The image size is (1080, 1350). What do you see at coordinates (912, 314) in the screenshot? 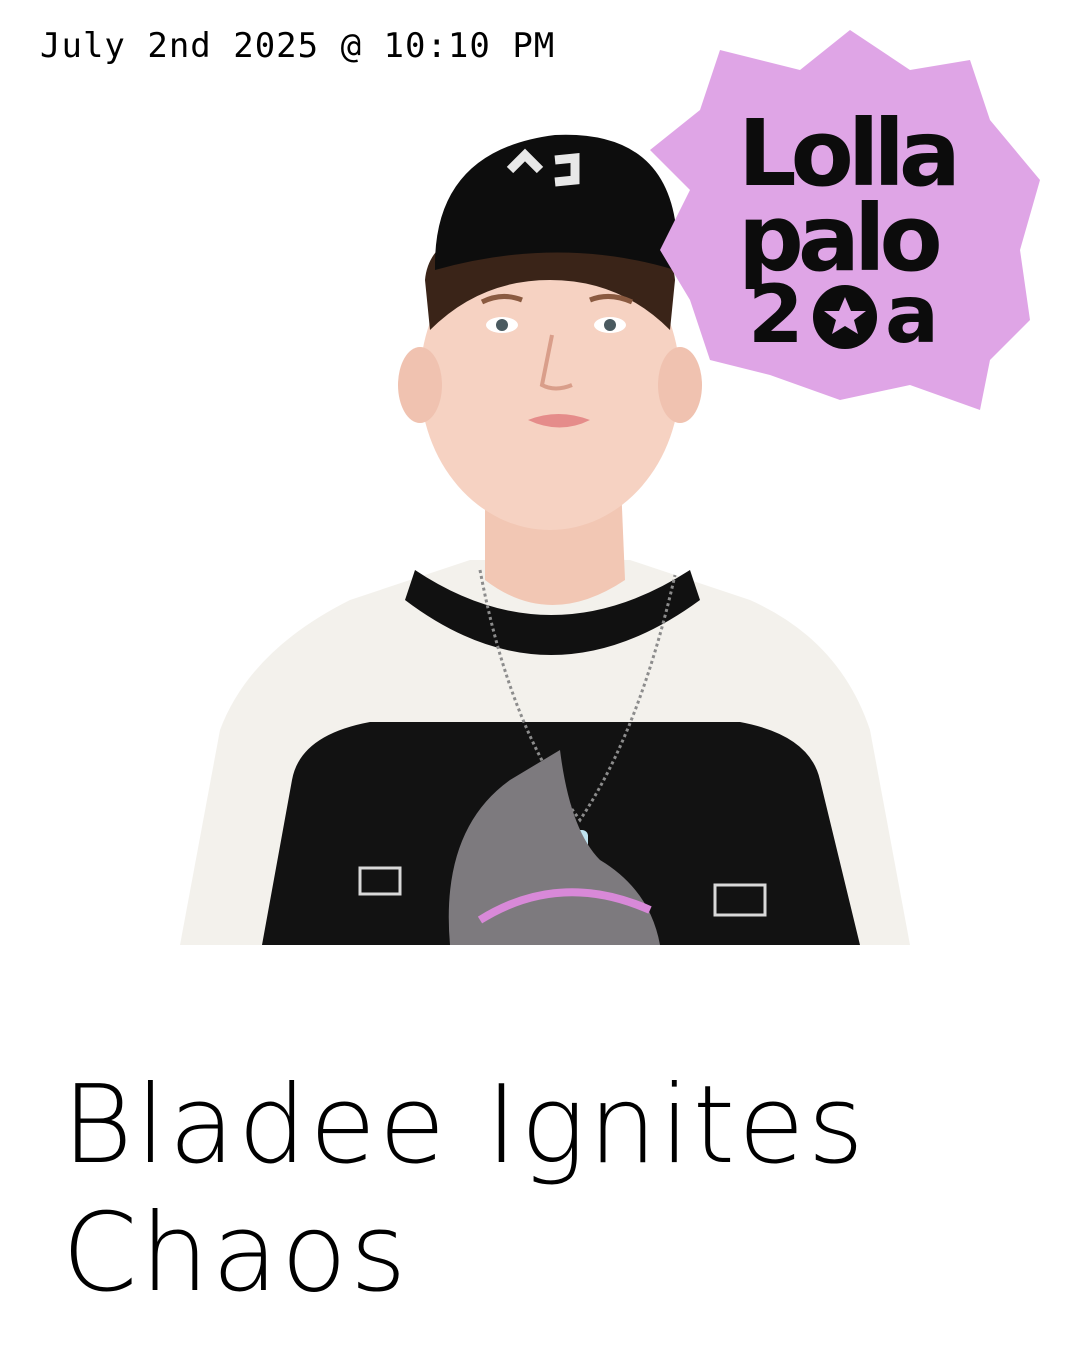
I see `logo-year-a: a` at bounding box center [912, 314].